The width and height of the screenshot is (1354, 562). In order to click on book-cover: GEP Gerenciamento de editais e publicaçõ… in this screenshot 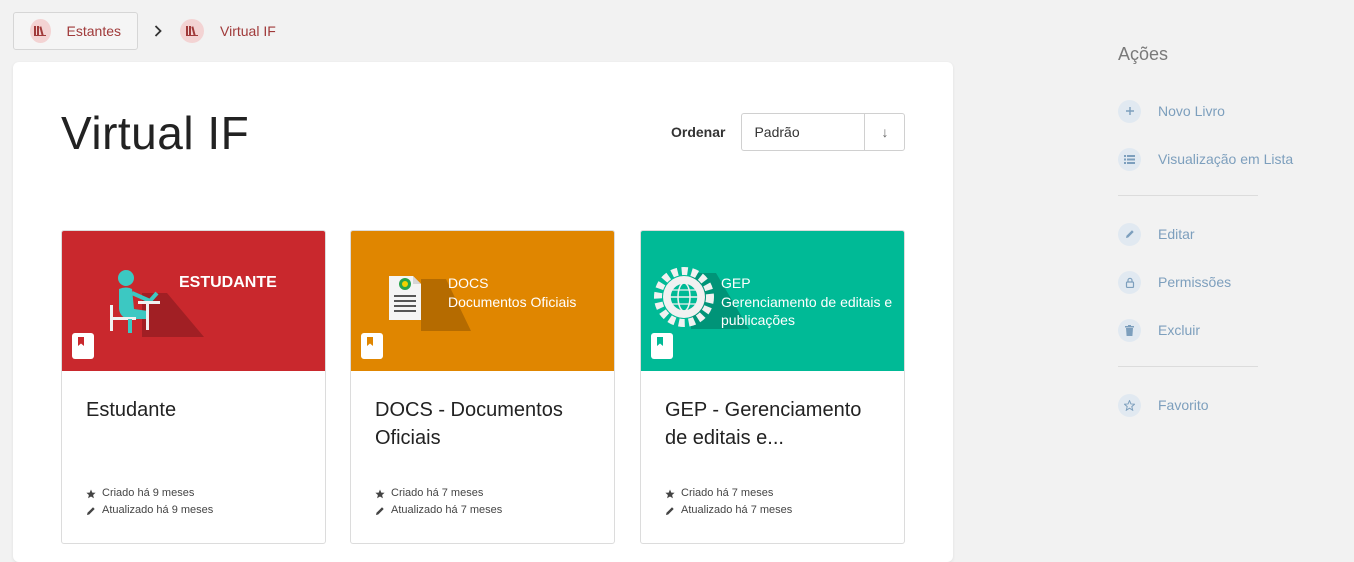, I will do `click(772, 301)`.